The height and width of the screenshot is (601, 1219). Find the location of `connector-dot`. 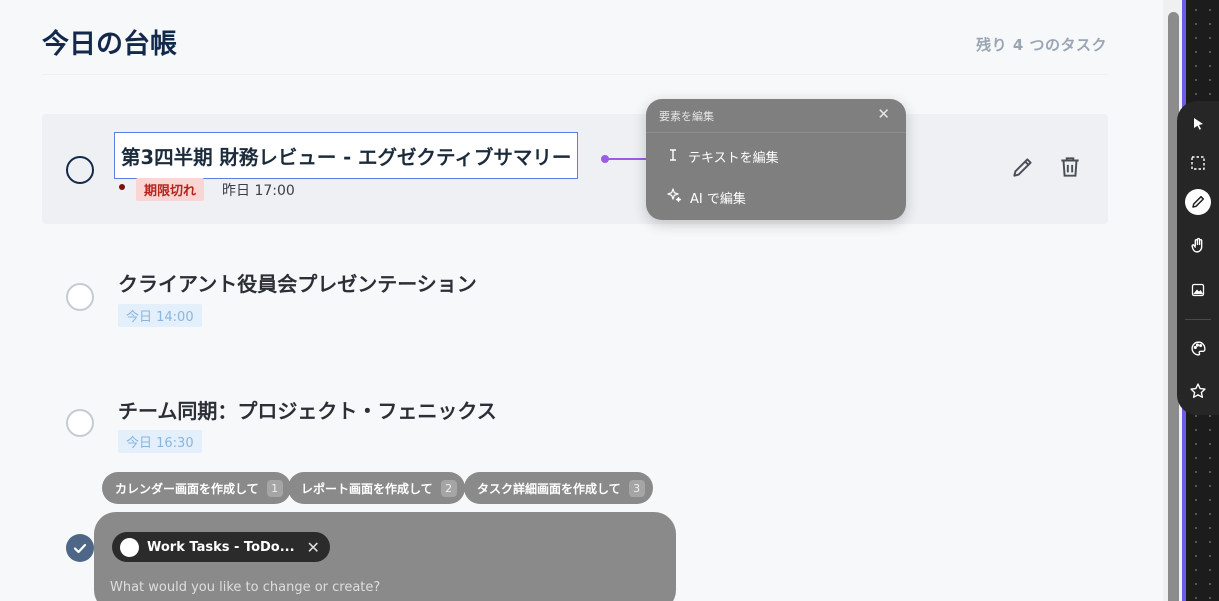

connector-dot is located at coordinates (605, 159).